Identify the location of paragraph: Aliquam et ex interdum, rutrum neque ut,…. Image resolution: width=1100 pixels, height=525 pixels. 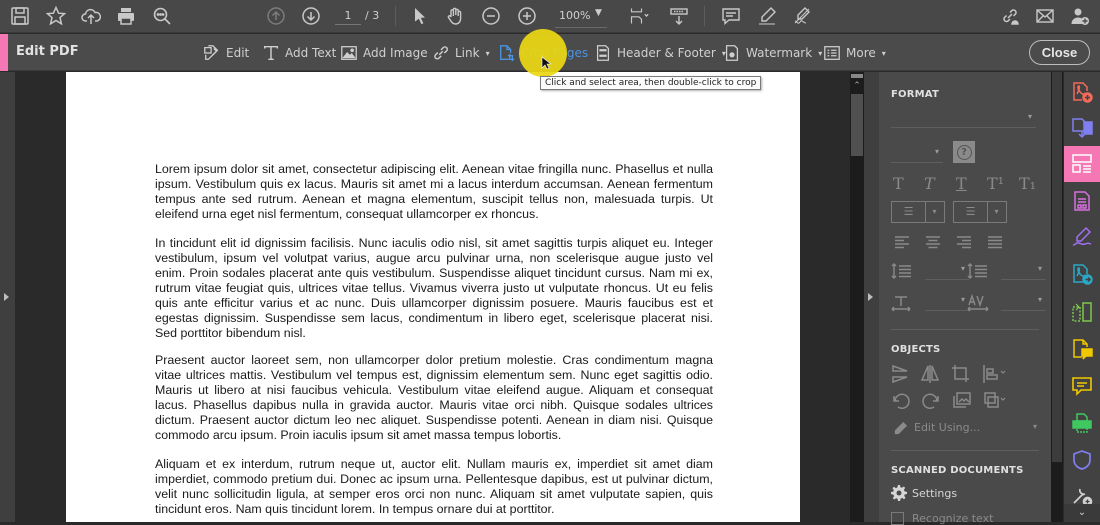
(434, 487).